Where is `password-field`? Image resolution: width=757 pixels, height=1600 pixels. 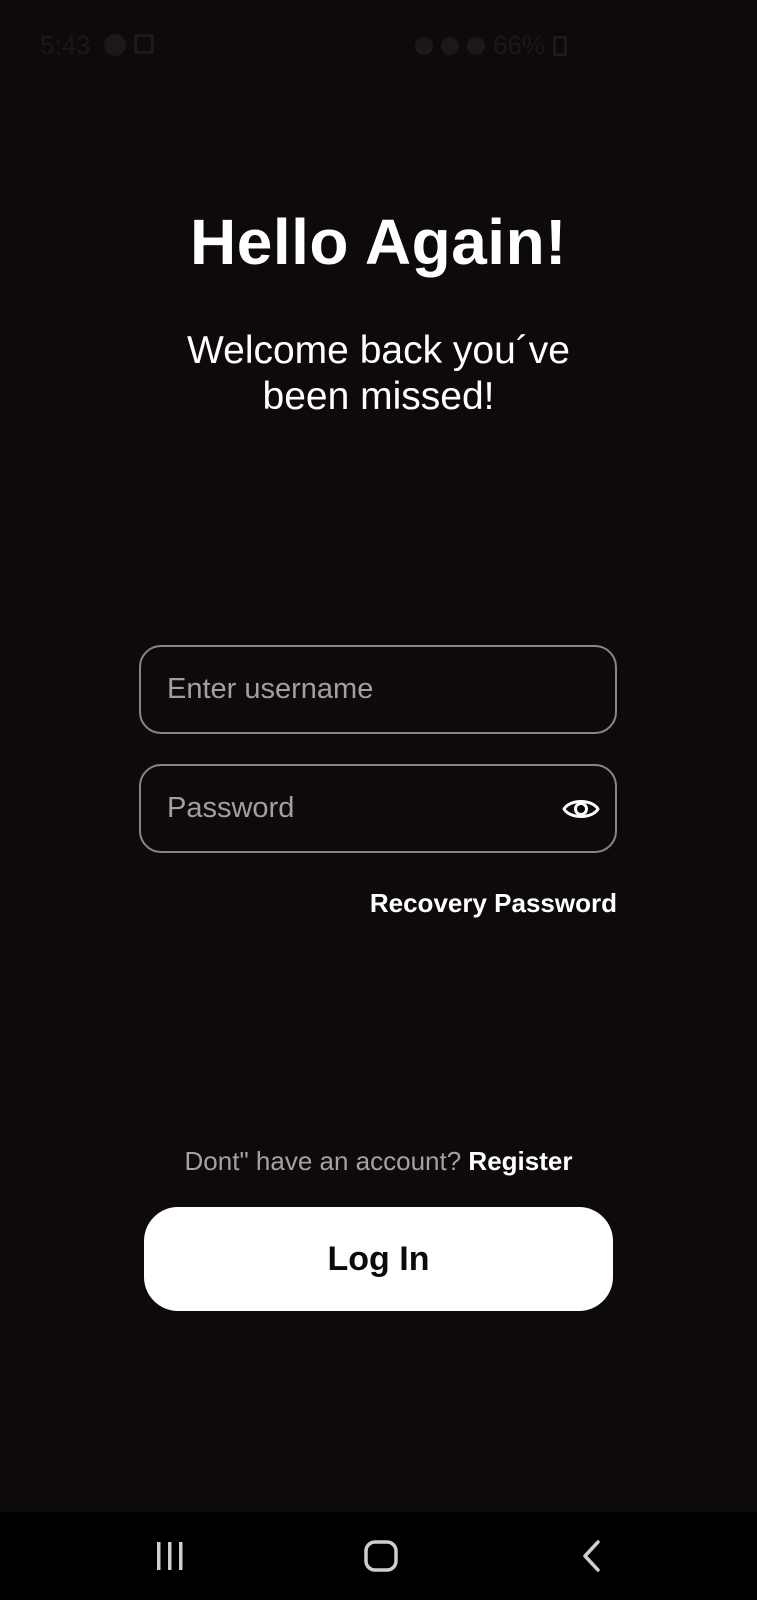 password-field is located at coordinates (378, 808).